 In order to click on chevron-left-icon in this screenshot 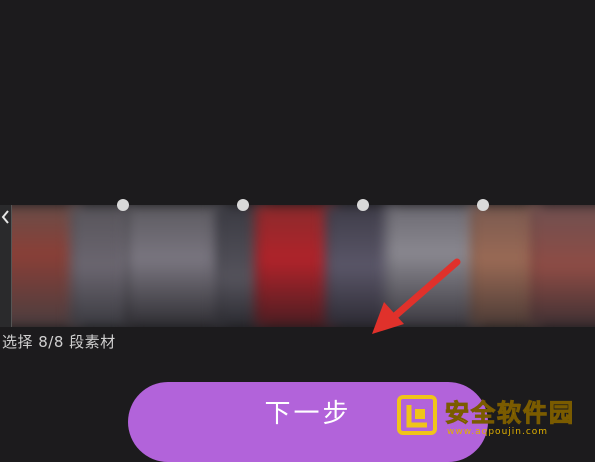, I will do `click(5, 217)`.